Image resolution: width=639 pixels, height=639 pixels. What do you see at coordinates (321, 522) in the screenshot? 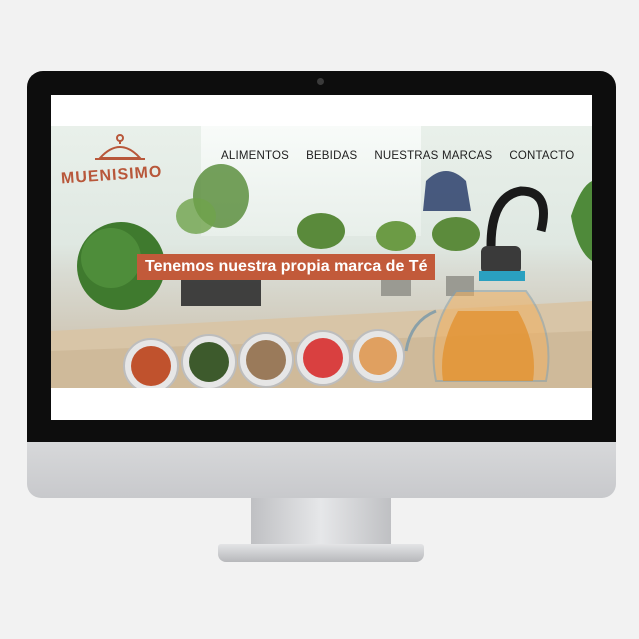
I see `monitor-stand` at bounding box center [321, 522].